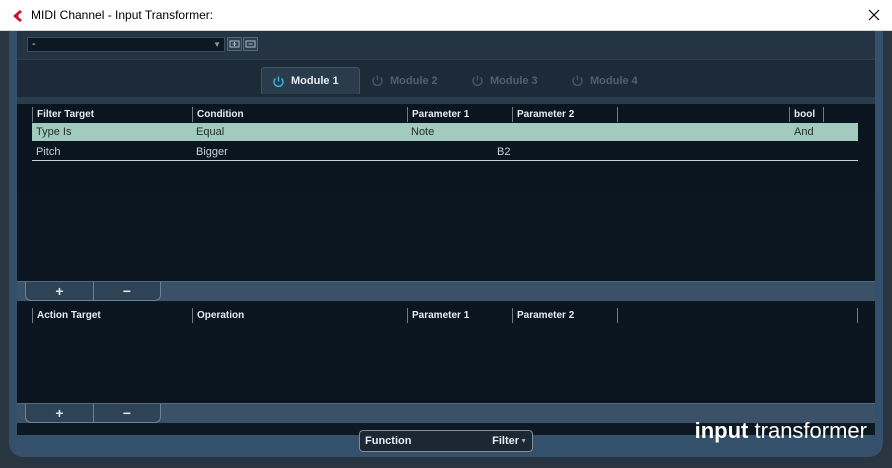  I want to click on function-value: Filter, so click(506, 441).